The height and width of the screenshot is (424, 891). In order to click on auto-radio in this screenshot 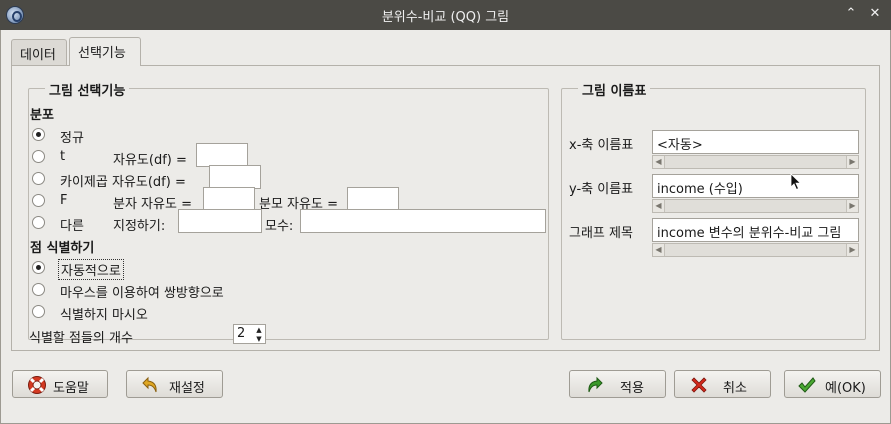, I will do `click(38, 267)`.